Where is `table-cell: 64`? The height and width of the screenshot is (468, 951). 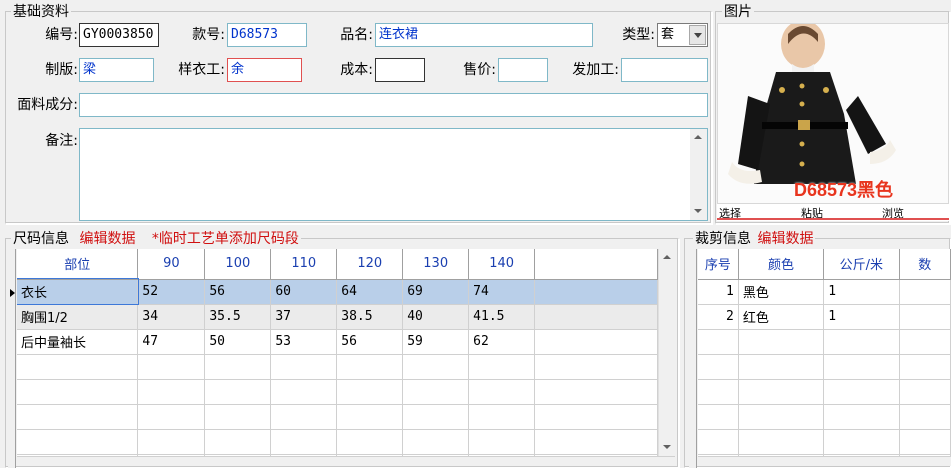 table-cell: 64 is located at coordinates (370, 292).